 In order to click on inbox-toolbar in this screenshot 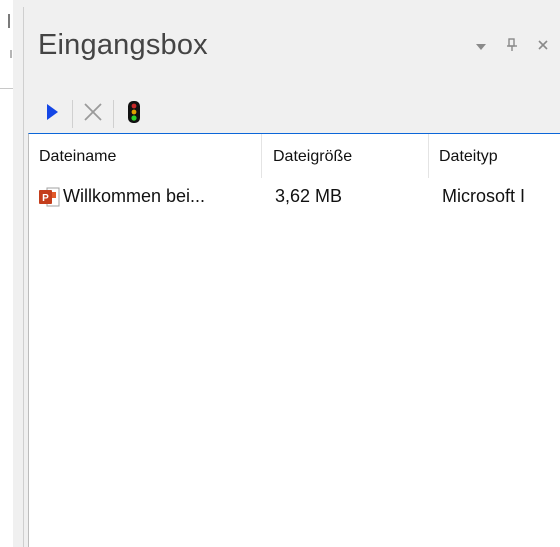, I will do `click(93, 114)`.